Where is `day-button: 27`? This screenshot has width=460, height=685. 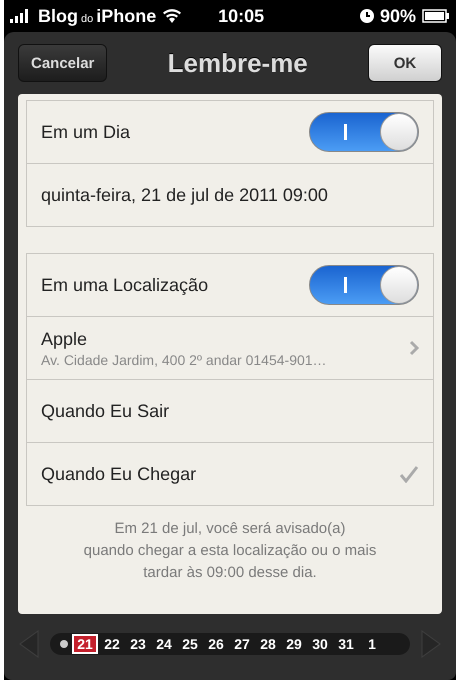 day-button: 27 is located at coordinates (242, 644).